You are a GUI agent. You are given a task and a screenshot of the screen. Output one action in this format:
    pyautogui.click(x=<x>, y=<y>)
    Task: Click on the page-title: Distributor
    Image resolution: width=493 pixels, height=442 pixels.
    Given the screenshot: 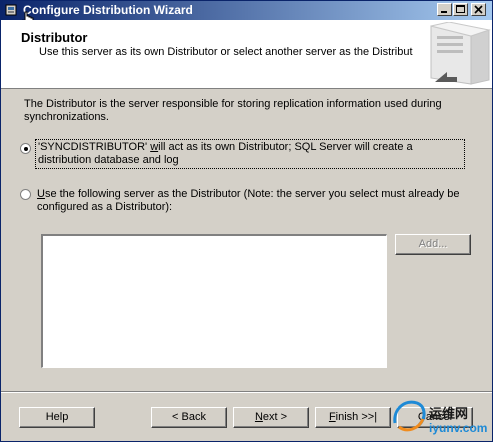 What is the action you would take?
    pyautogui.click(x=54, y=37)
    